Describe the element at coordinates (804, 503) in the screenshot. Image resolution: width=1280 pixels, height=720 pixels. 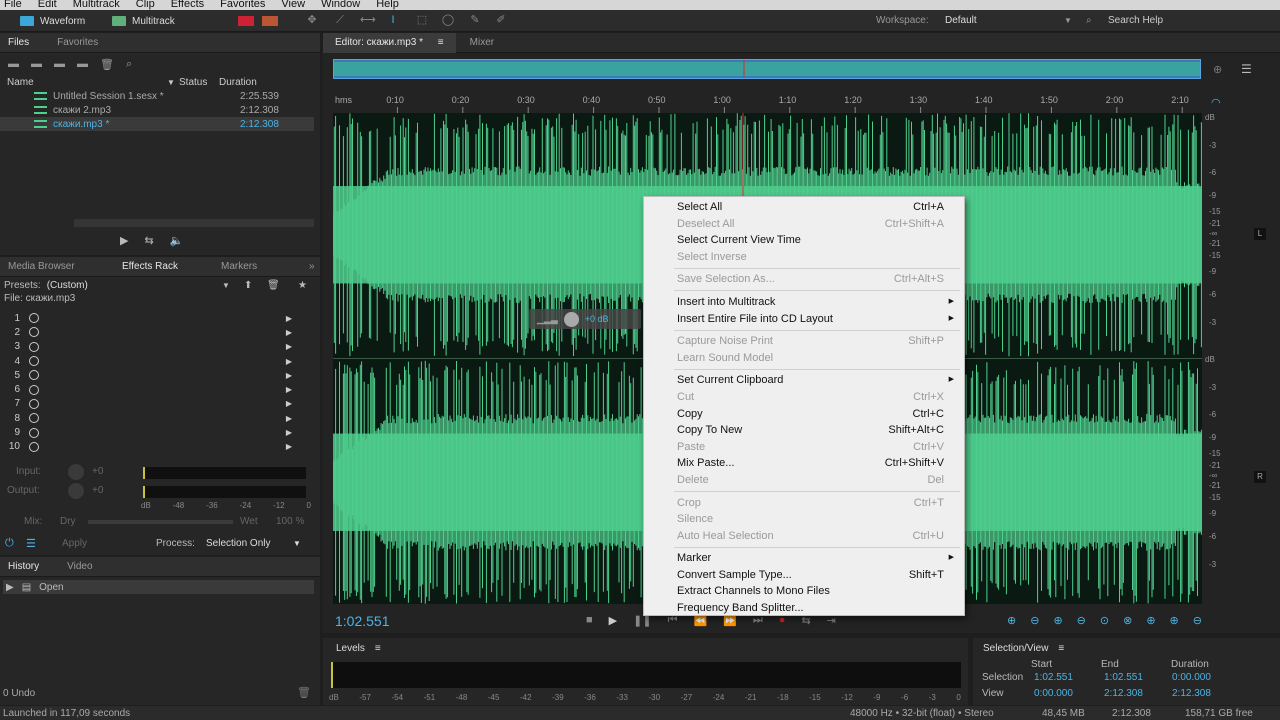
I see `context-menu-item: Crop Ctrl+T` at that location.